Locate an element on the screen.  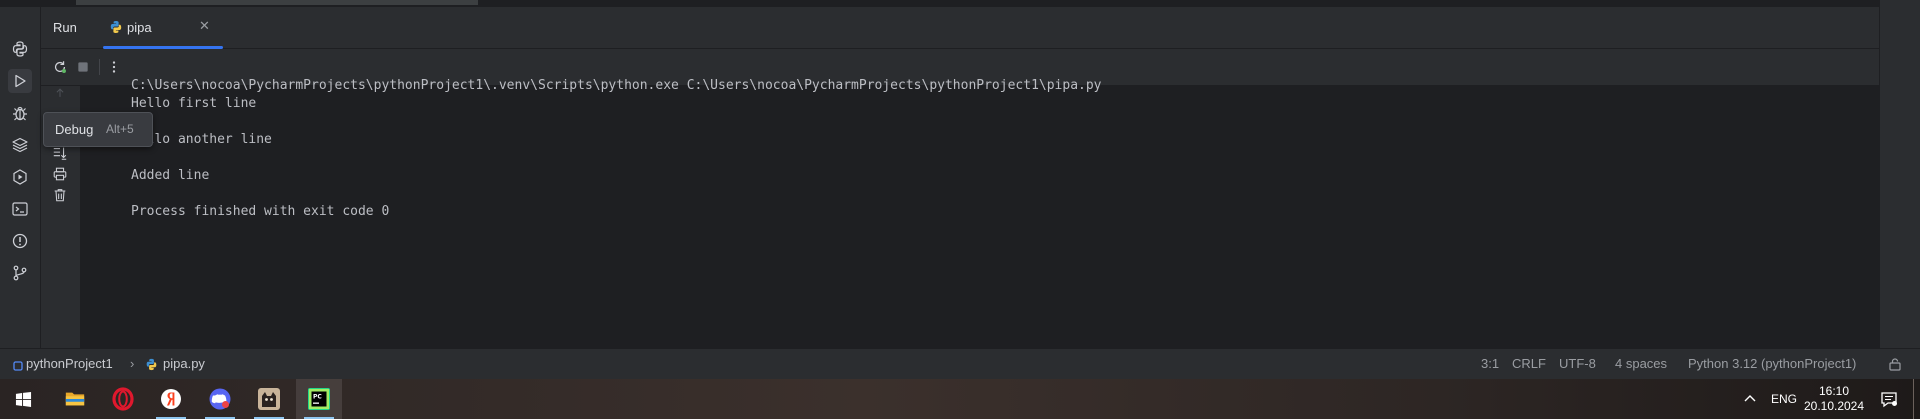
run-tabs-row: Run pipa ✕ is located at coordinates (960, 28).